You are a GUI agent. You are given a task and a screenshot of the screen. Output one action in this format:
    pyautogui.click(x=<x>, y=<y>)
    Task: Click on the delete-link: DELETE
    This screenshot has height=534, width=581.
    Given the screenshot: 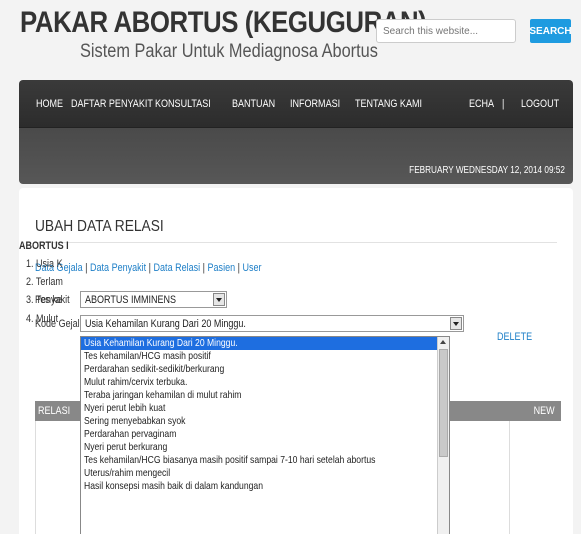 What is the action you would take?
    pyautogui.click(x=514, y=337)
    